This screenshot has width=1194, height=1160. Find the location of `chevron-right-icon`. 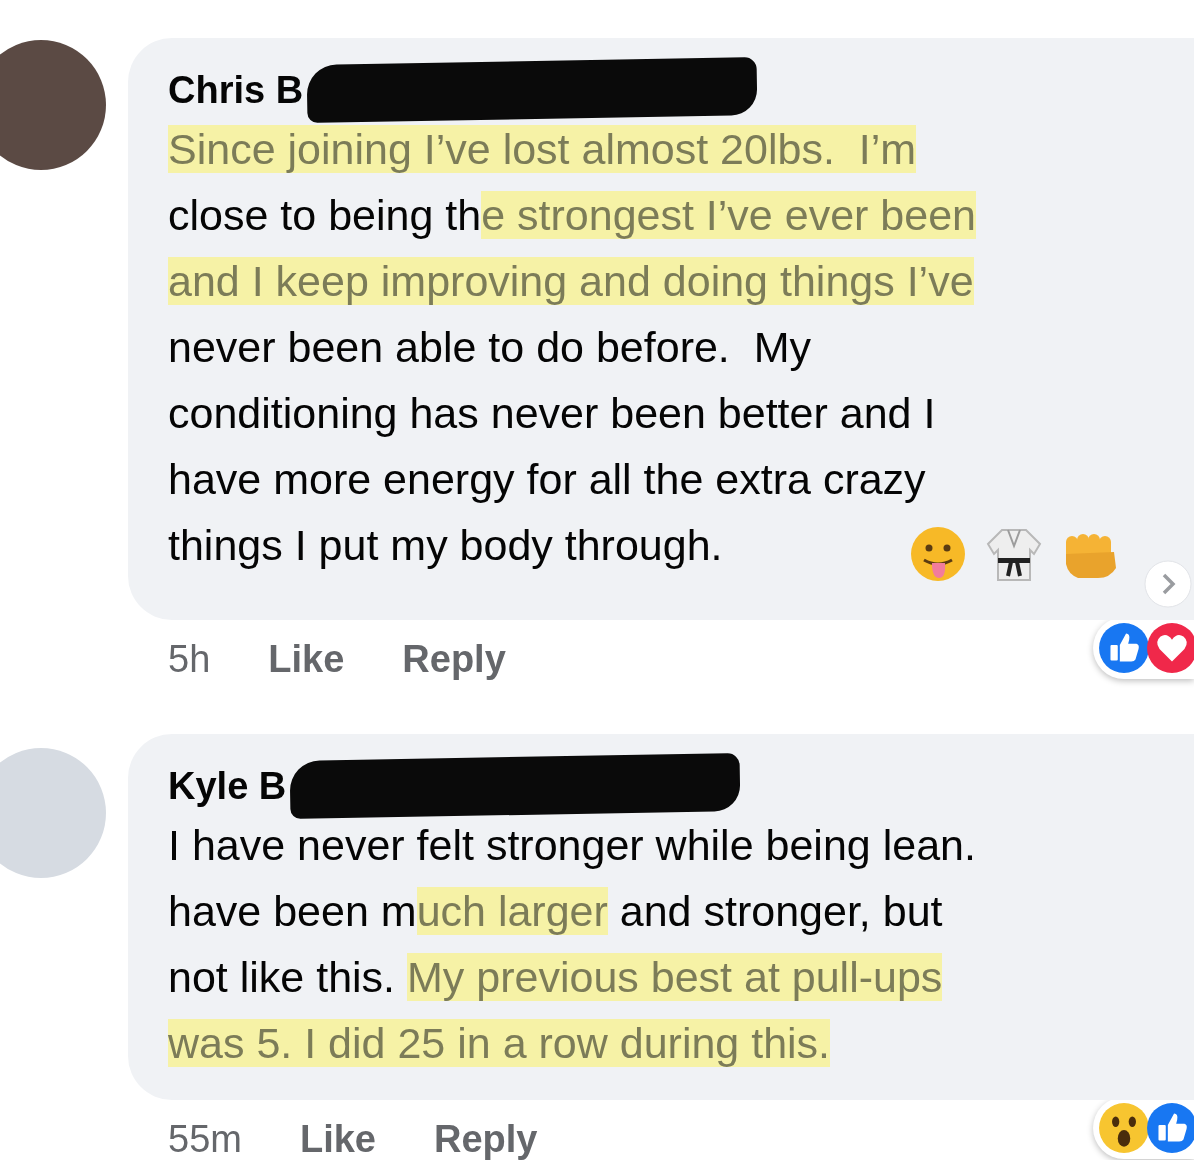

chevron-right-icon is located at coordinates (1168, 584).